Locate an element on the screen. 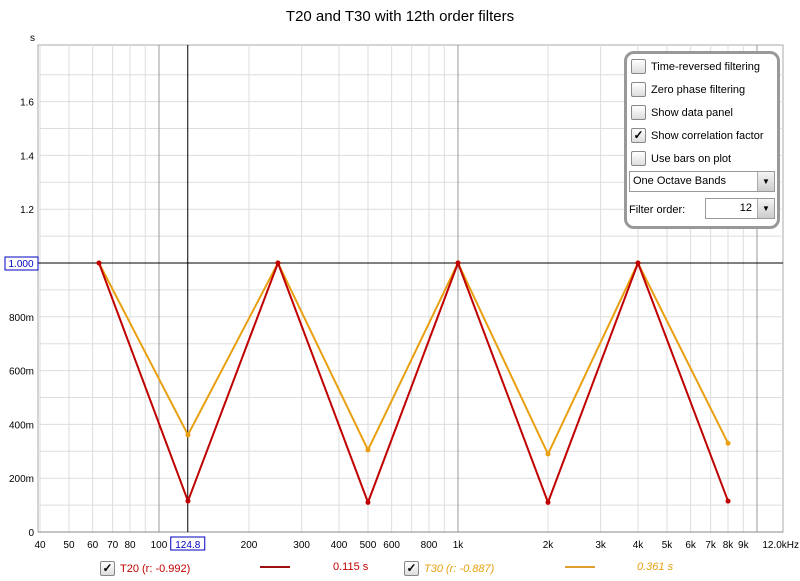 The height and width of the screenshot is (581, 800). t20-line-sample is located at coordinates (275, 567).